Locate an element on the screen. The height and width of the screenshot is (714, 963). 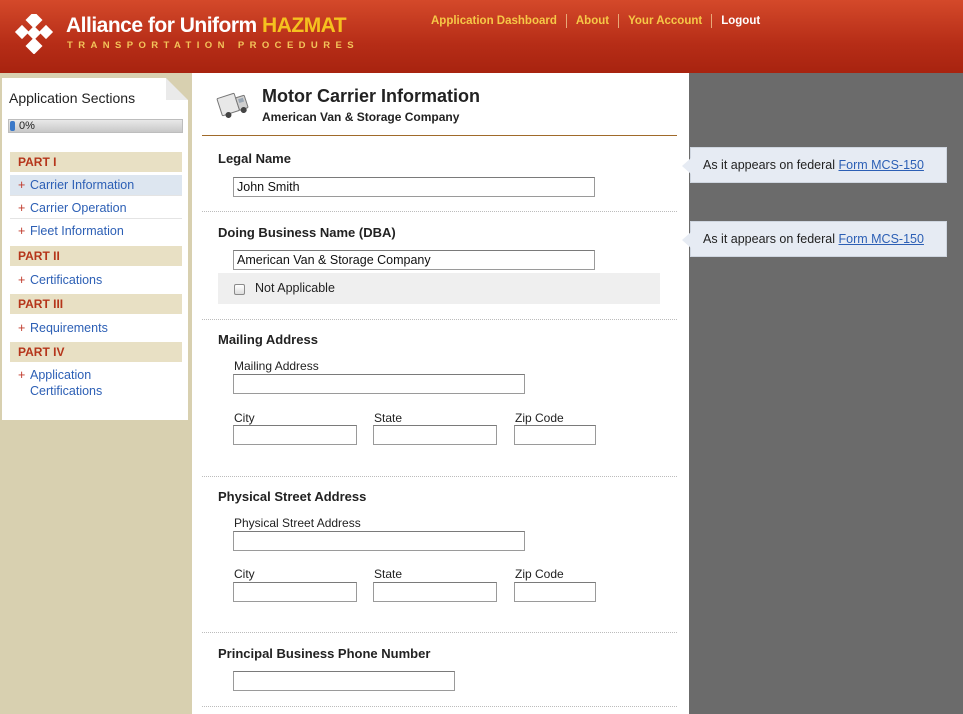
part-iii-header: PART III is located at coordinates (96, 304).